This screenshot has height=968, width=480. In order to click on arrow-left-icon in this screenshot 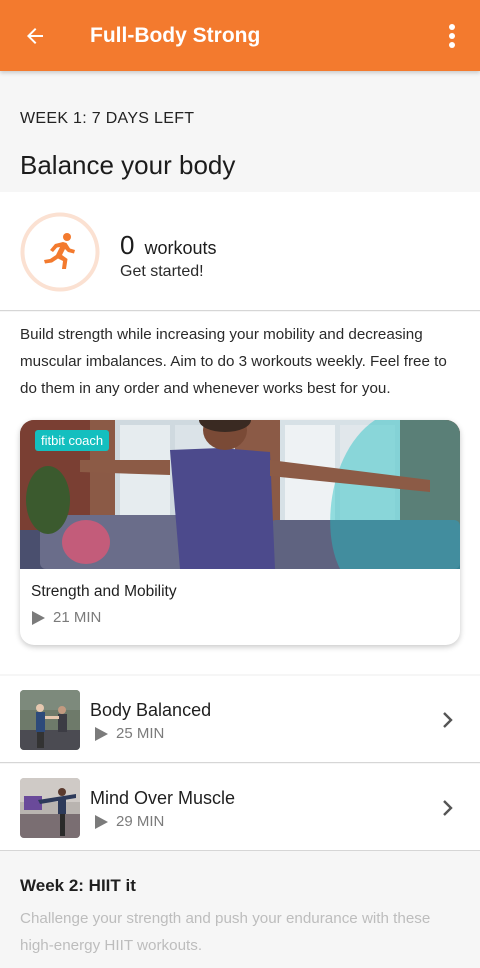, I will do `click(35, 35)`.